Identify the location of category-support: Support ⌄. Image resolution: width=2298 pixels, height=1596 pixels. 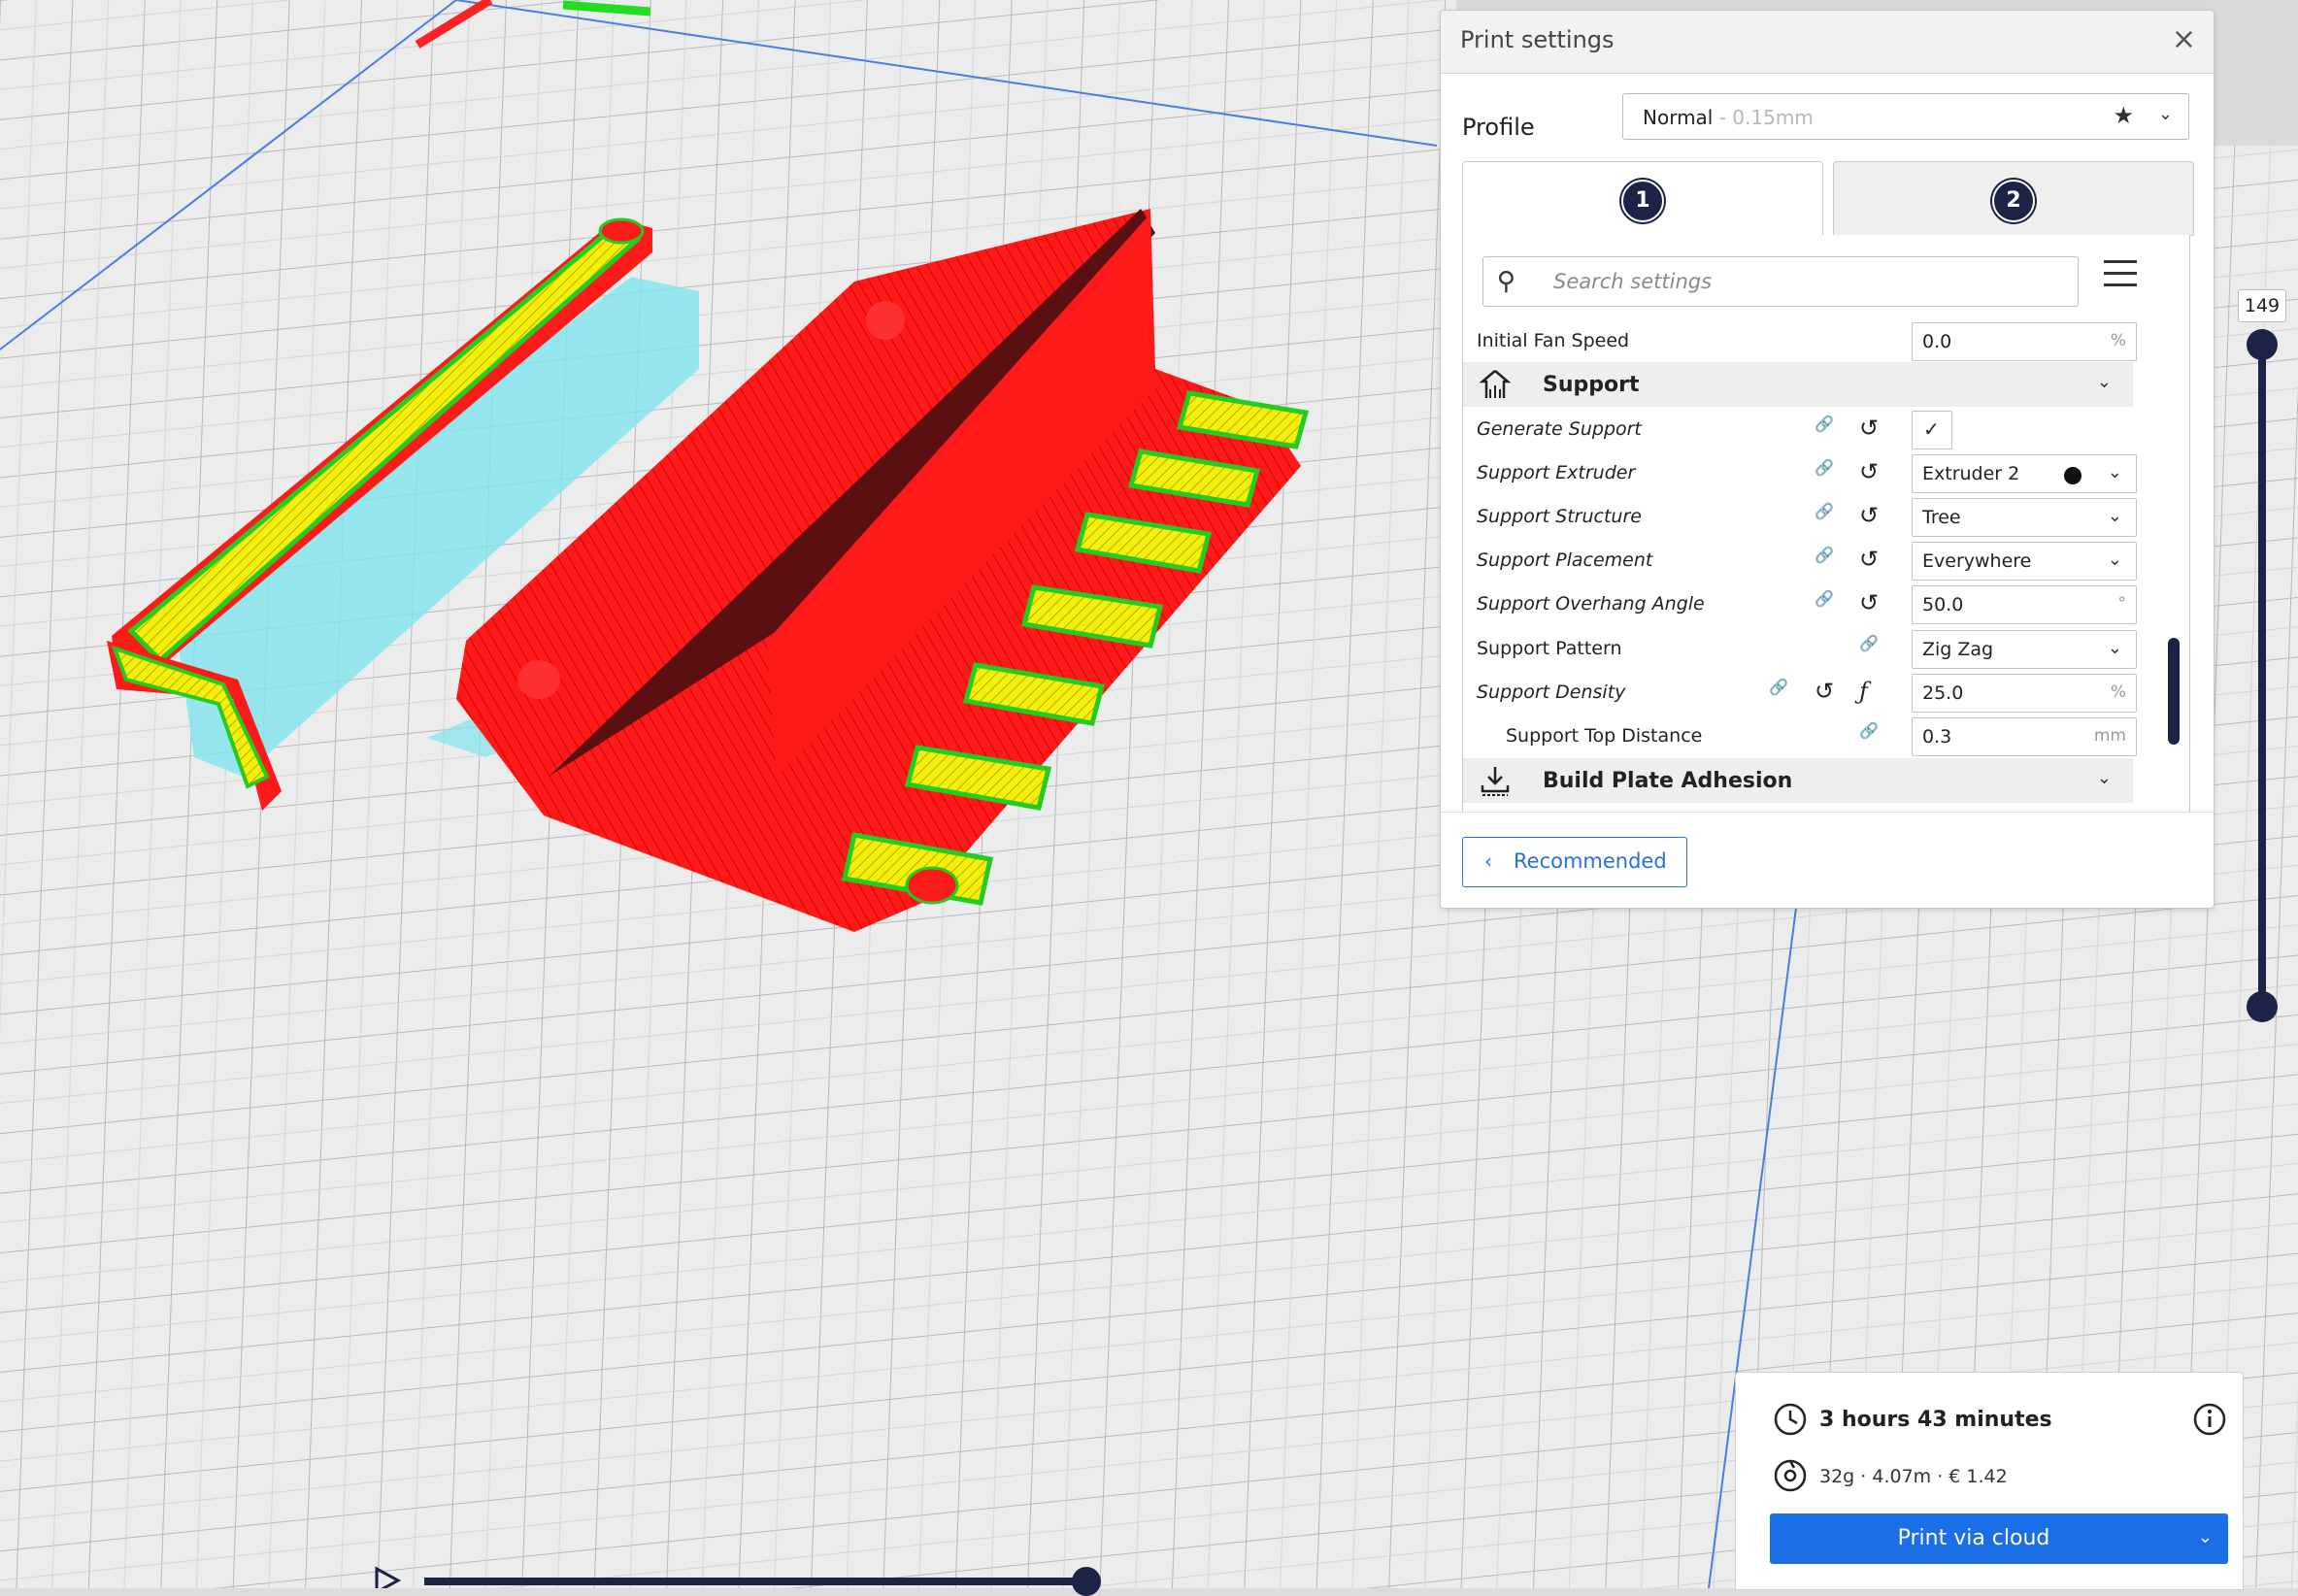
(1798, 384).